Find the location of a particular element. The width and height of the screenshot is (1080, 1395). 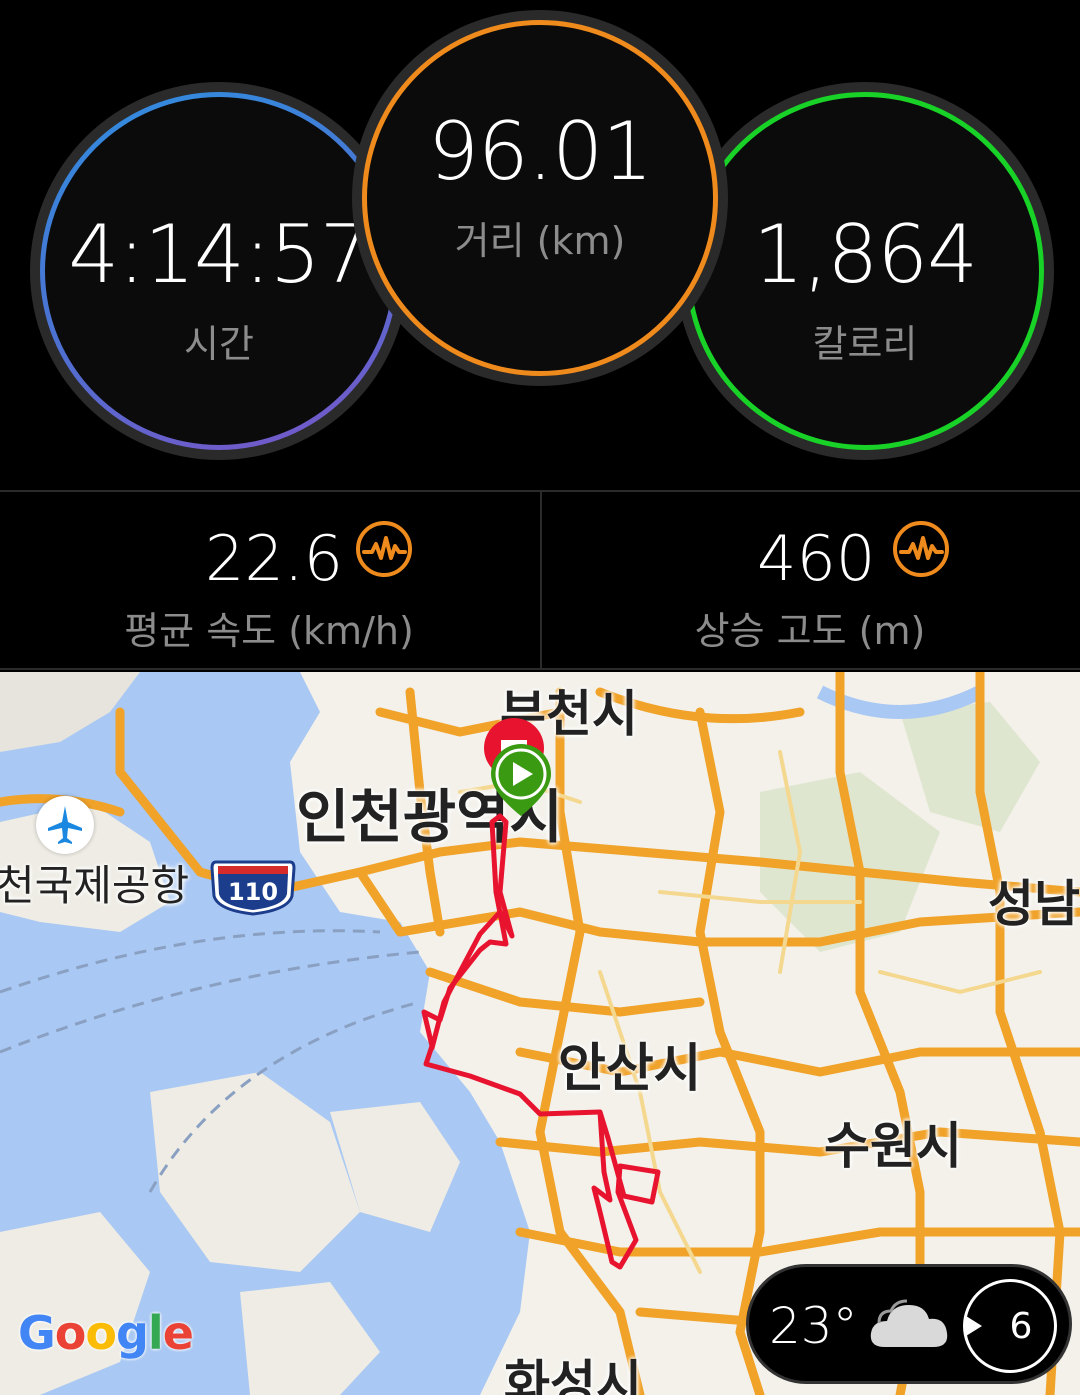

avg-speed-metric: 22.6 평균 속도 (km/h) is located at coordinates (269, 581).